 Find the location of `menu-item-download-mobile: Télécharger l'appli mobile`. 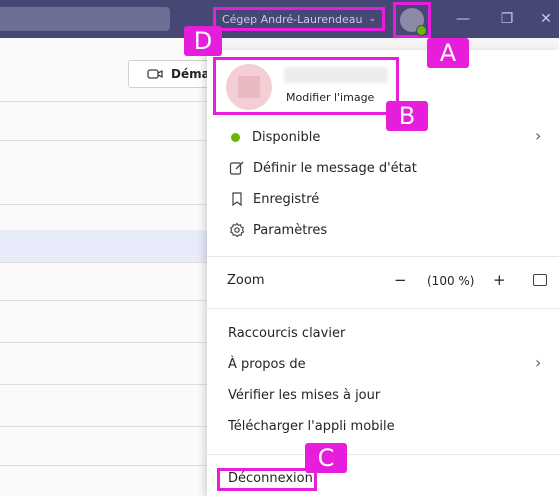

menu-item-download-mobile: Télécharger l'appli mobile is located at coordinates (311, 426).